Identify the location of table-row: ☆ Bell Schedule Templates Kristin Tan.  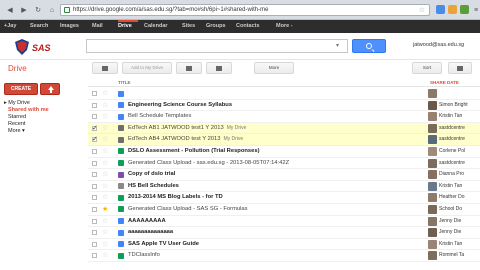
(284, 117).